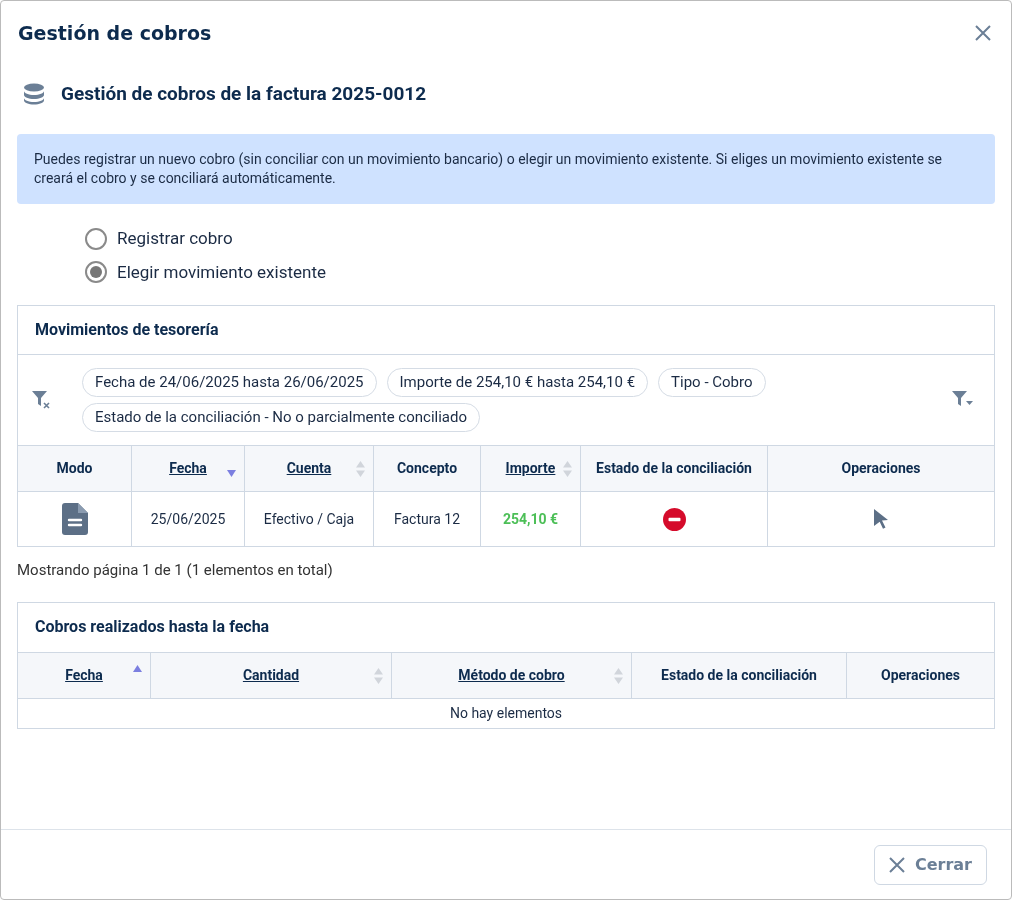 This screenshot has width=1012, height=900. Describe the element at coordinates (244, 93) in the screenshot. I see `section-heading: Gestión de cobros de la factura 2025-0012` at that location.